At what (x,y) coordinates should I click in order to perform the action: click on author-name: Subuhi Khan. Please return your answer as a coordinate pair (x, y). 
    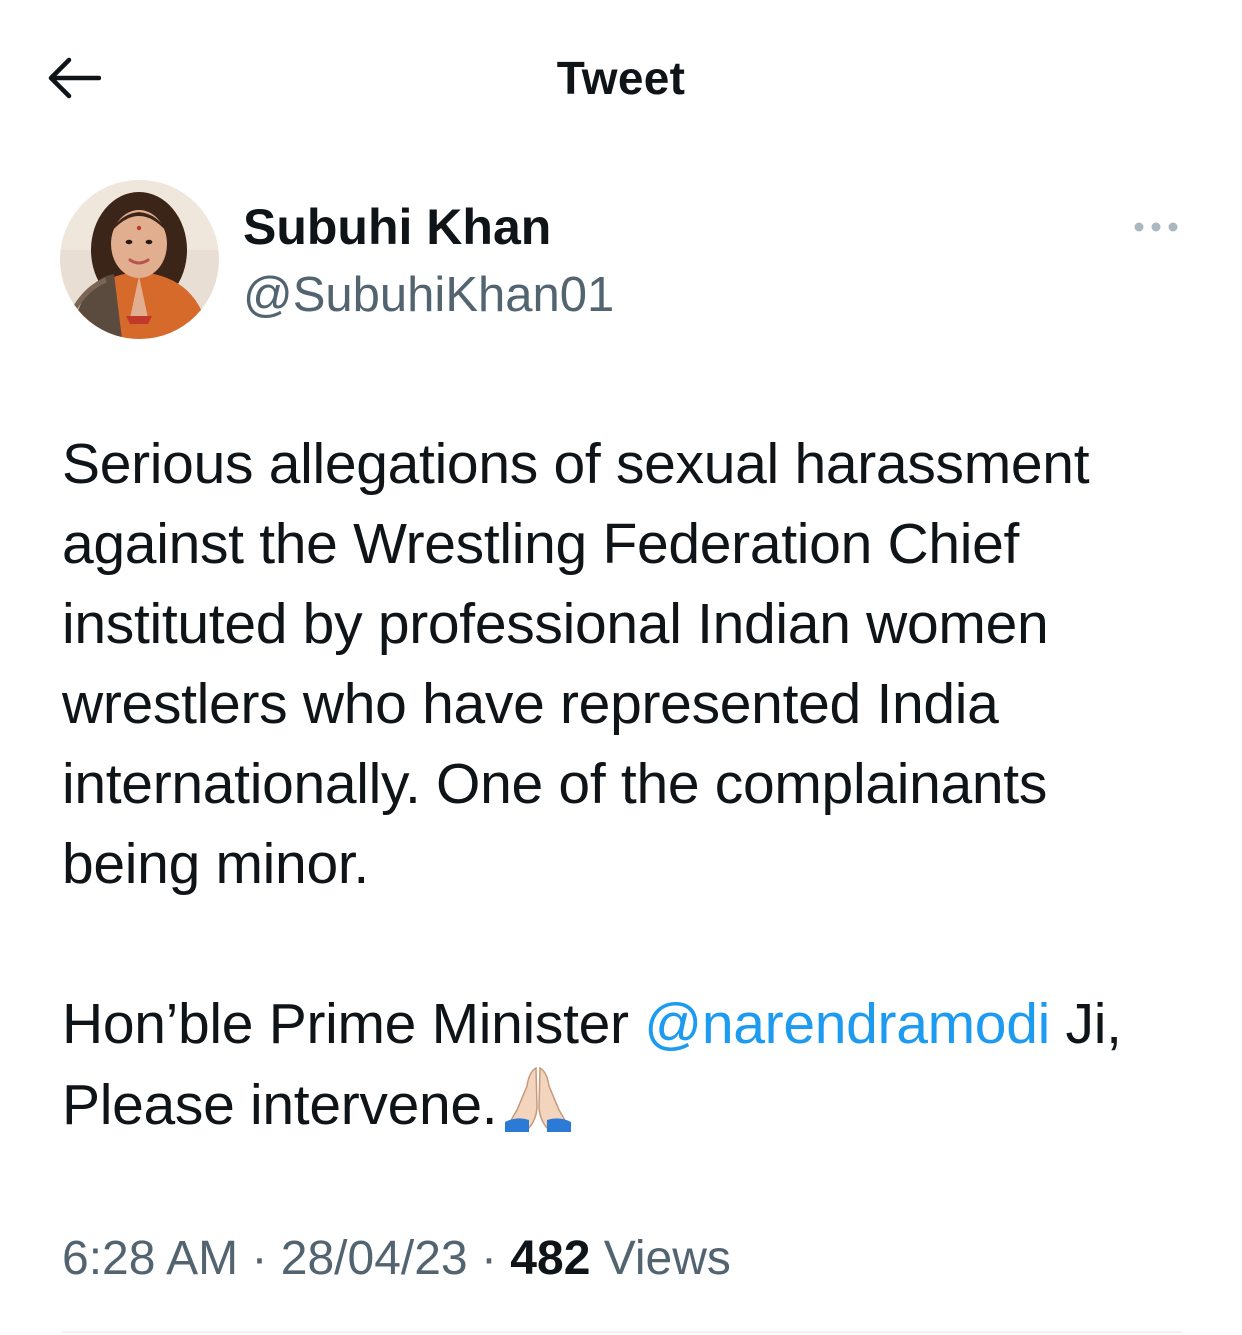
    Looking at the image, I should click on (397, 227).